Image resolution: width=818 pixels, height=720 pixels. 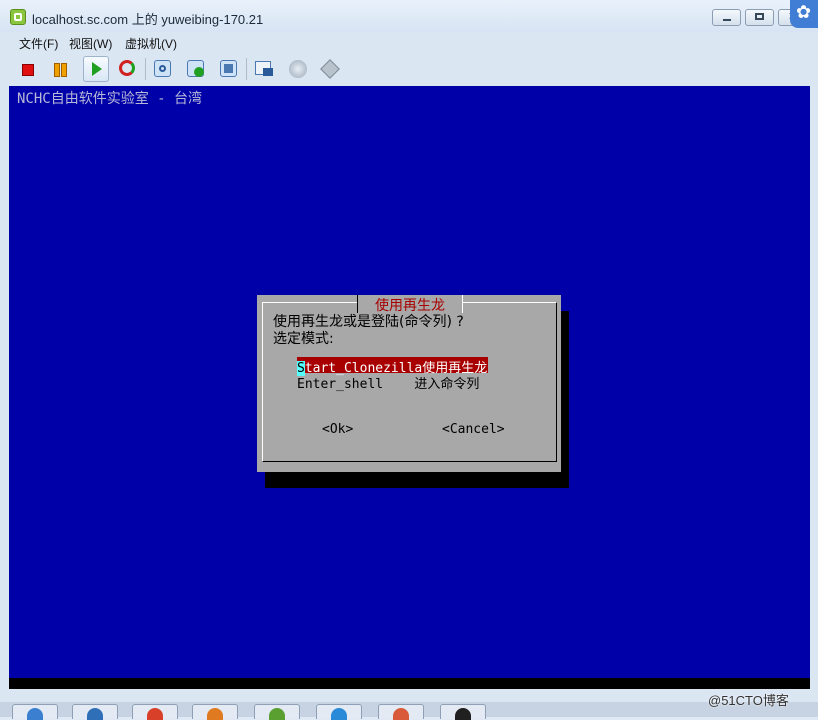 What do you see at coordinates (804, 14) in the screenshot?
I see `overlay-badge-icon` at bounding box center [804, 14].